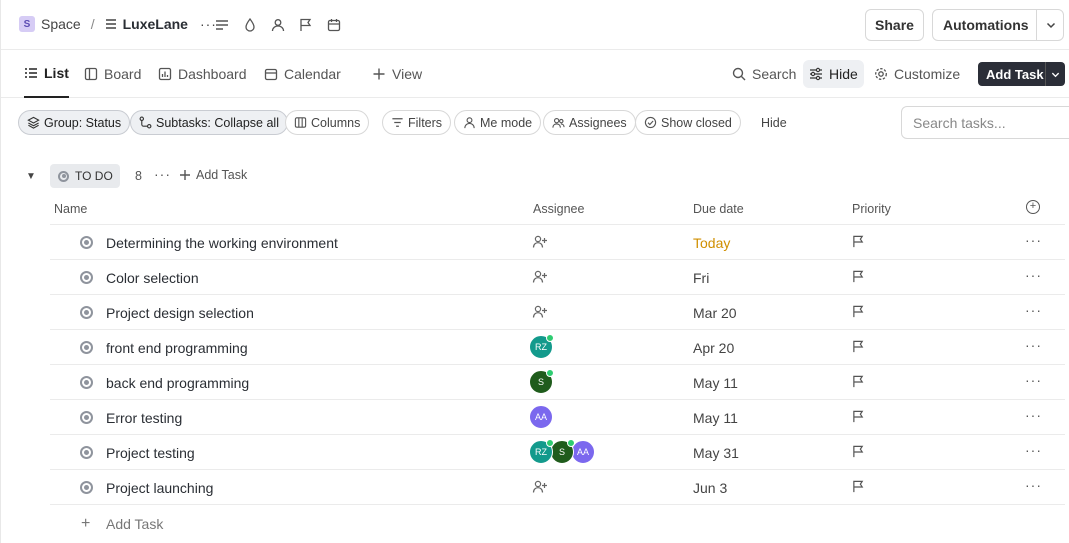  I want to click on task-name: Determining the working environment, so click(222, 243).